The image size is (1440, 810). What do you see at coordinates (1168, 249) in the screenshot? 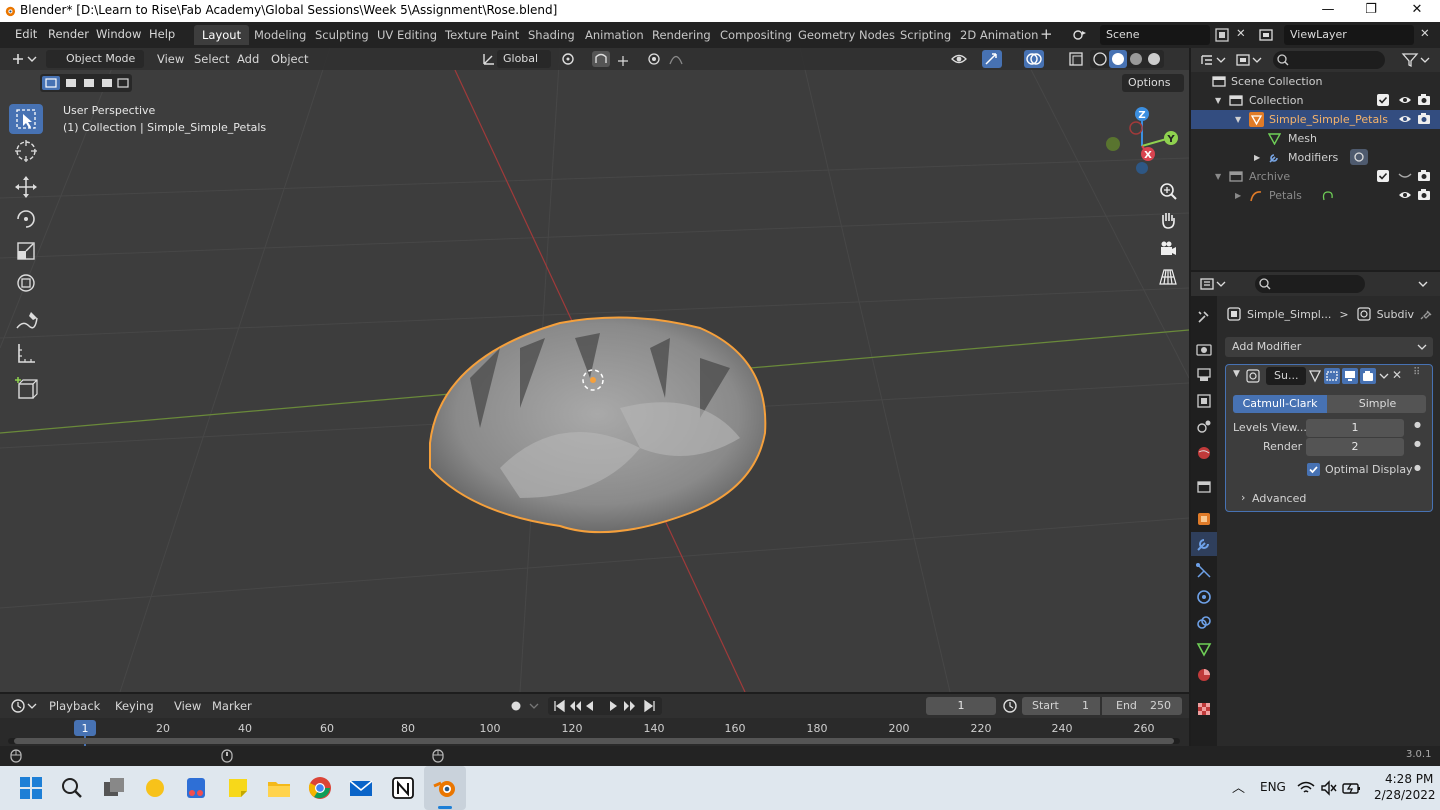
I see `camera-view-button` at bounding box center [1168, 249].